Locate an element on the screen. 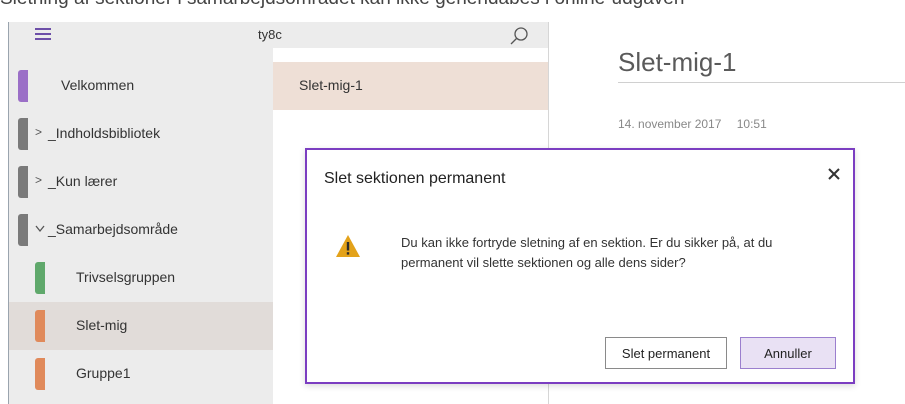 This screenshot has height=404, width=905. section-item-gruppe1: Gruppe1 is located at coordinates (140, 374).